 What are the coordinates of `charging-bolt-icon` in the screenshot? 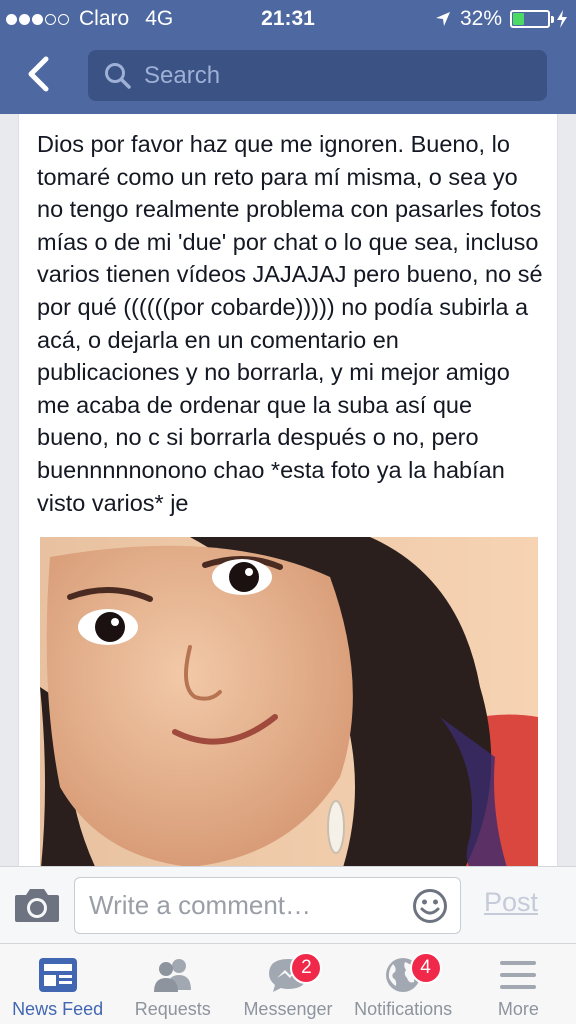 It's located at (562, 19).